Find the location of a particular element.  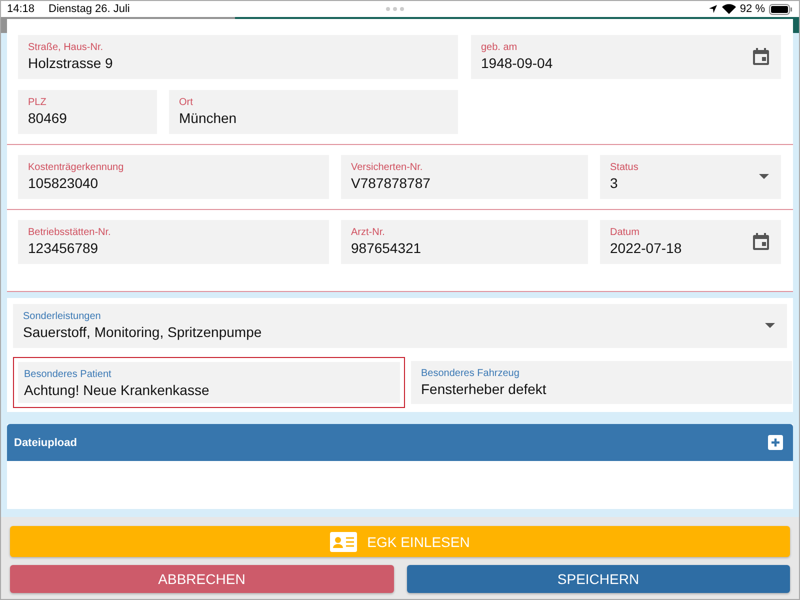

status-time: 14:18 is located at coordinates (21, 9).